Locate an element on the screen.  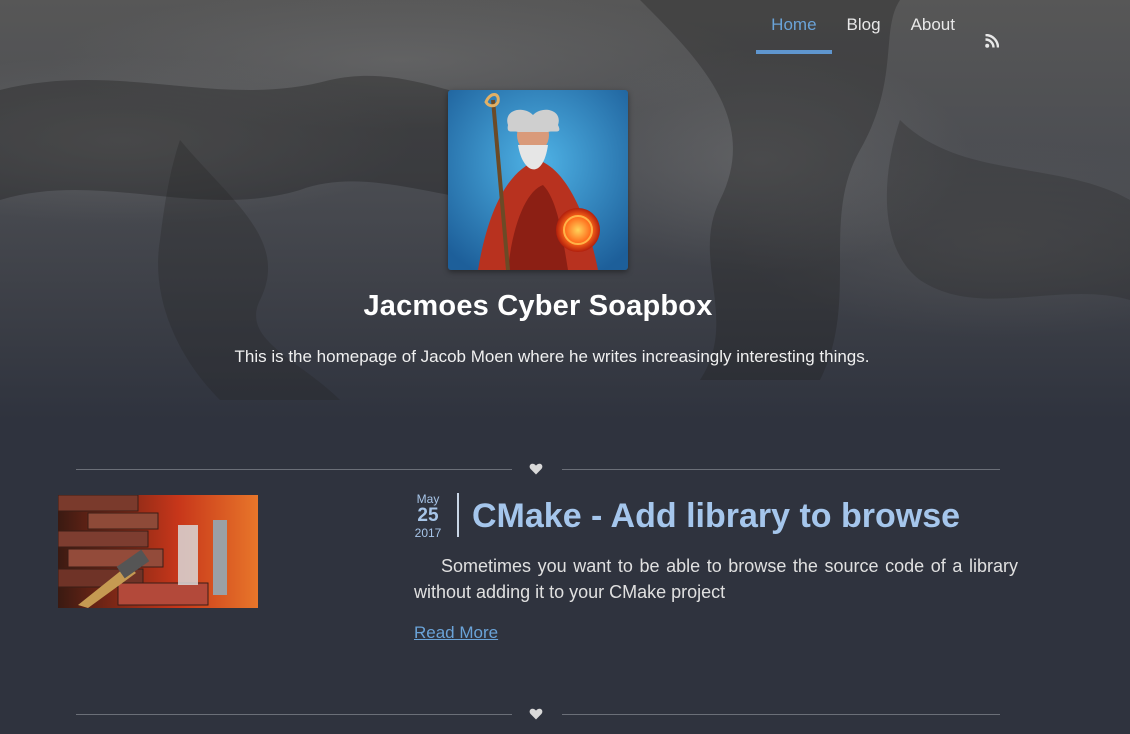
date-separator is located at coordinates (458, 515).